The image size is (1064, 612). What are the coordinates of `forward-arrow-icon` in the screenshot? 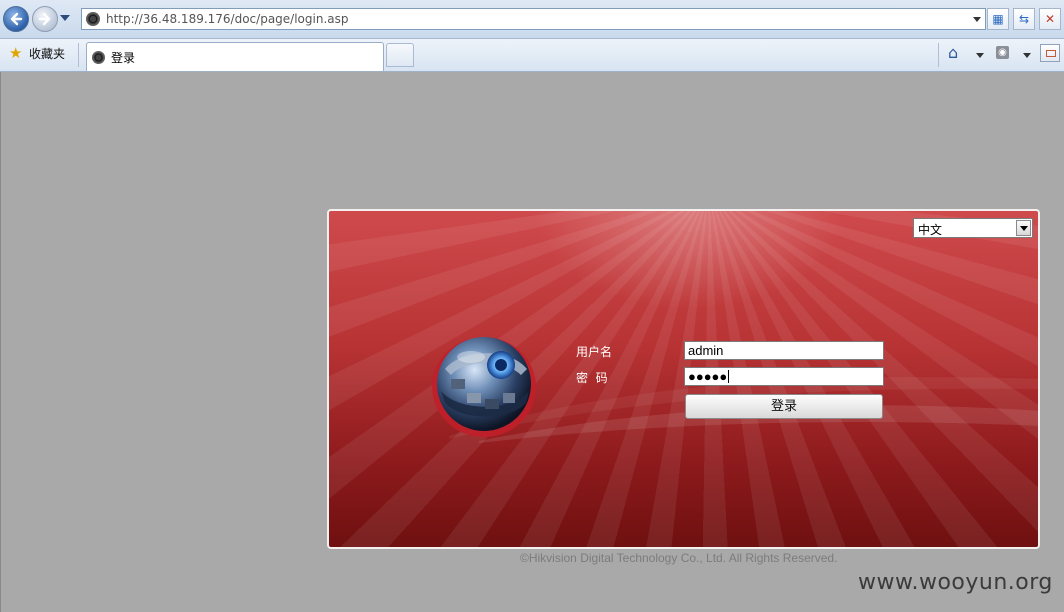 It's located at (44, 19).